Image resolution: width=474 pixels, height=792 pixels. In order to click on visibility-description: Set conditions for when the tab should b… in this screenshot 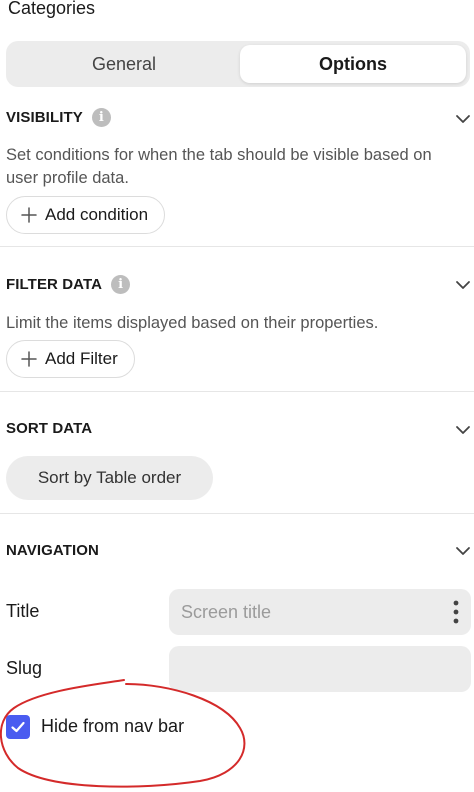, I will do `click(219, 166)`.